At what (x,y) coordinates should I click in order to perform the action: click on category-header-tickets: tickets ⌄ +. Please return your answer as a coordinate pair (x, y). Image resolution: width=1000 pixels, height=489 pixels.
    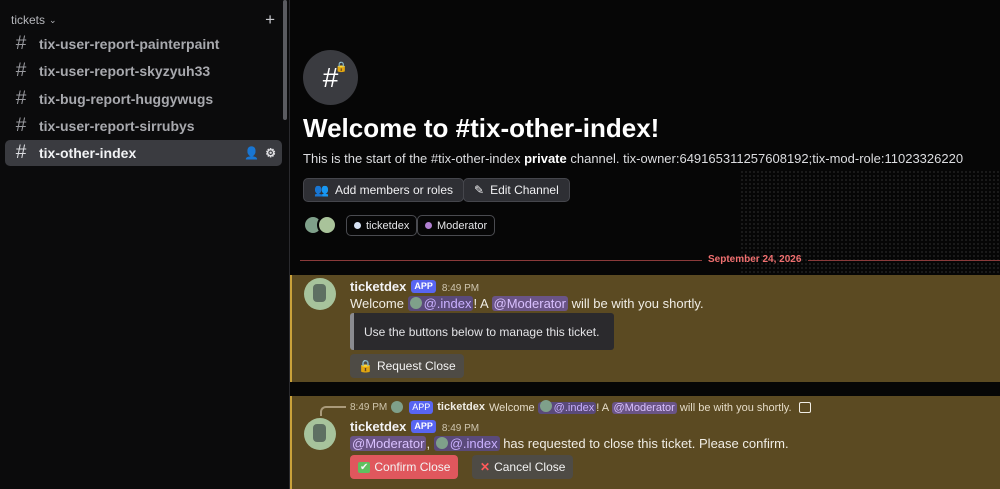
    Looking at the image, I should click on (143, 19).